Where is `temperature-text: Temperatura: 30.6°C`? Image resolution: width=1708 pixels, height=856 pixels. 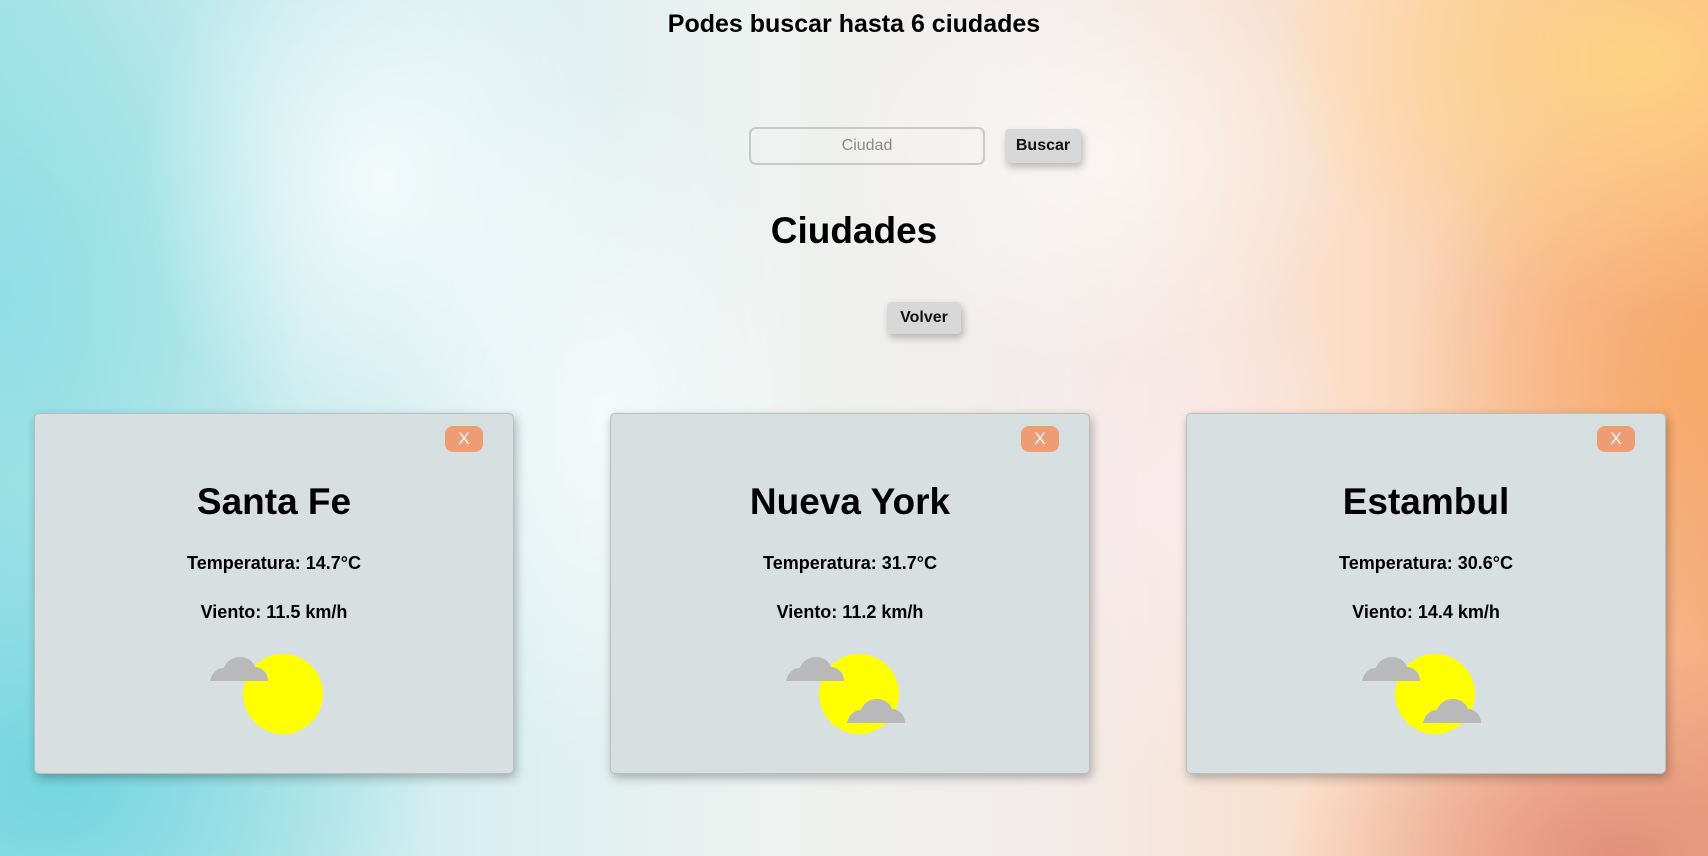
temperature-text: Temperatura: 30.6°C is located at coordinates (1426, 563).